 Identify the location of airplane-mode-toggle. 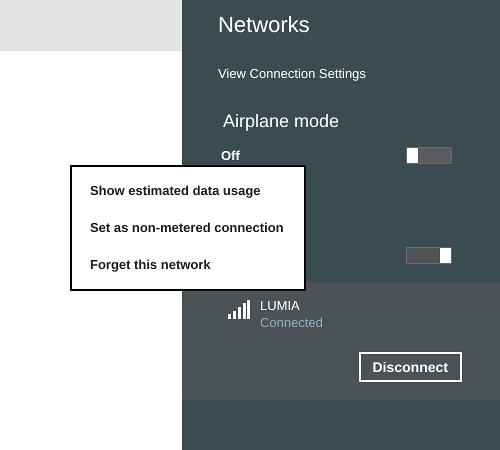
(429, 155).